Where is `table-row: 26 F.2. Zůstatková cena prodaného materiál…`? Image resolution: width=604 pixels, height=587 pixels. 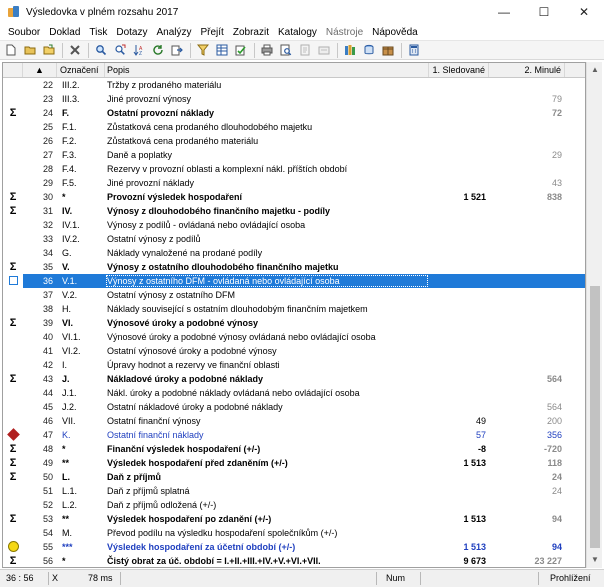
table-row: 26 F.2. Zůstatková cena prodaného materiál… is located at coordinates (294, 141).